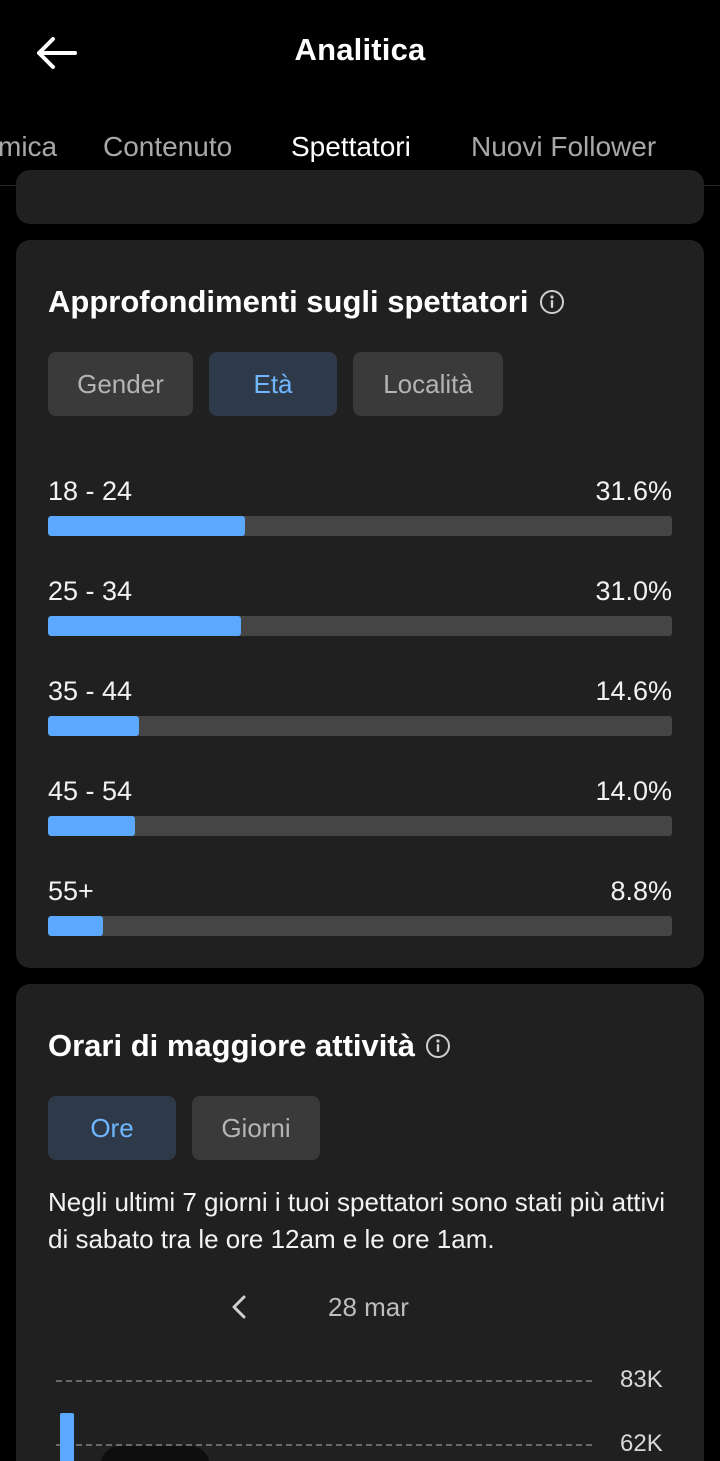 This screenshot has width=720, height=1461. Describe the element at coordinates (641, 1379) in the screenshot. I see `y-tick-label: 83K` at that location.